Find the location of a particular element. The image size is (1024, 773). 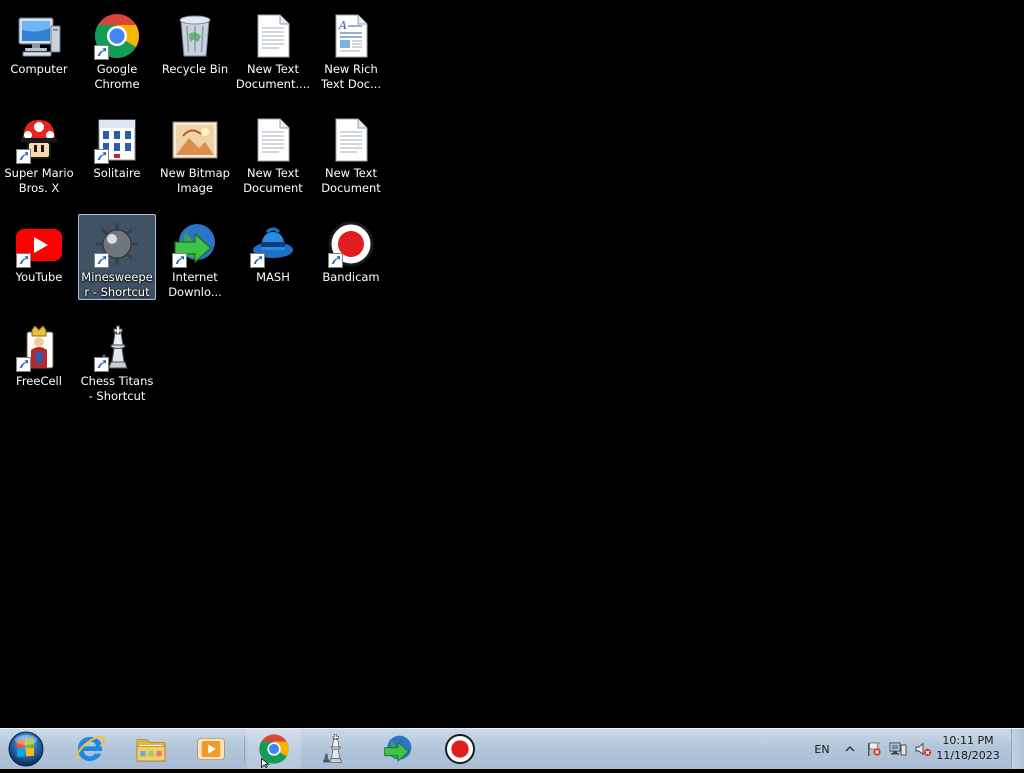

desktop-icon-recycle-bin: Recycle Bin is located at coordinates (195, 49).